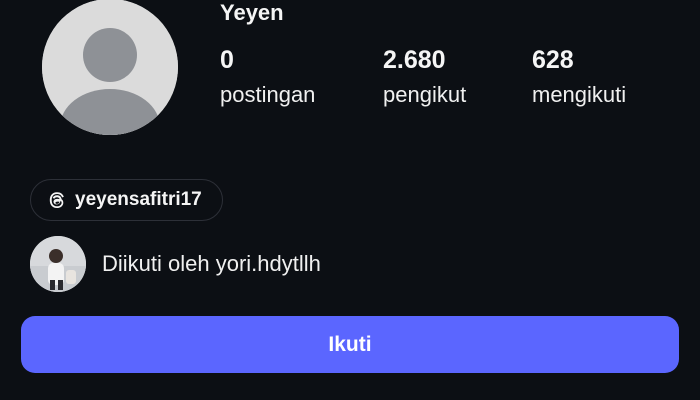 Image resolution: width=700 pixels, height=400 pixels. I want to click on stat-posts: 0 postingan, so click(267, 77).